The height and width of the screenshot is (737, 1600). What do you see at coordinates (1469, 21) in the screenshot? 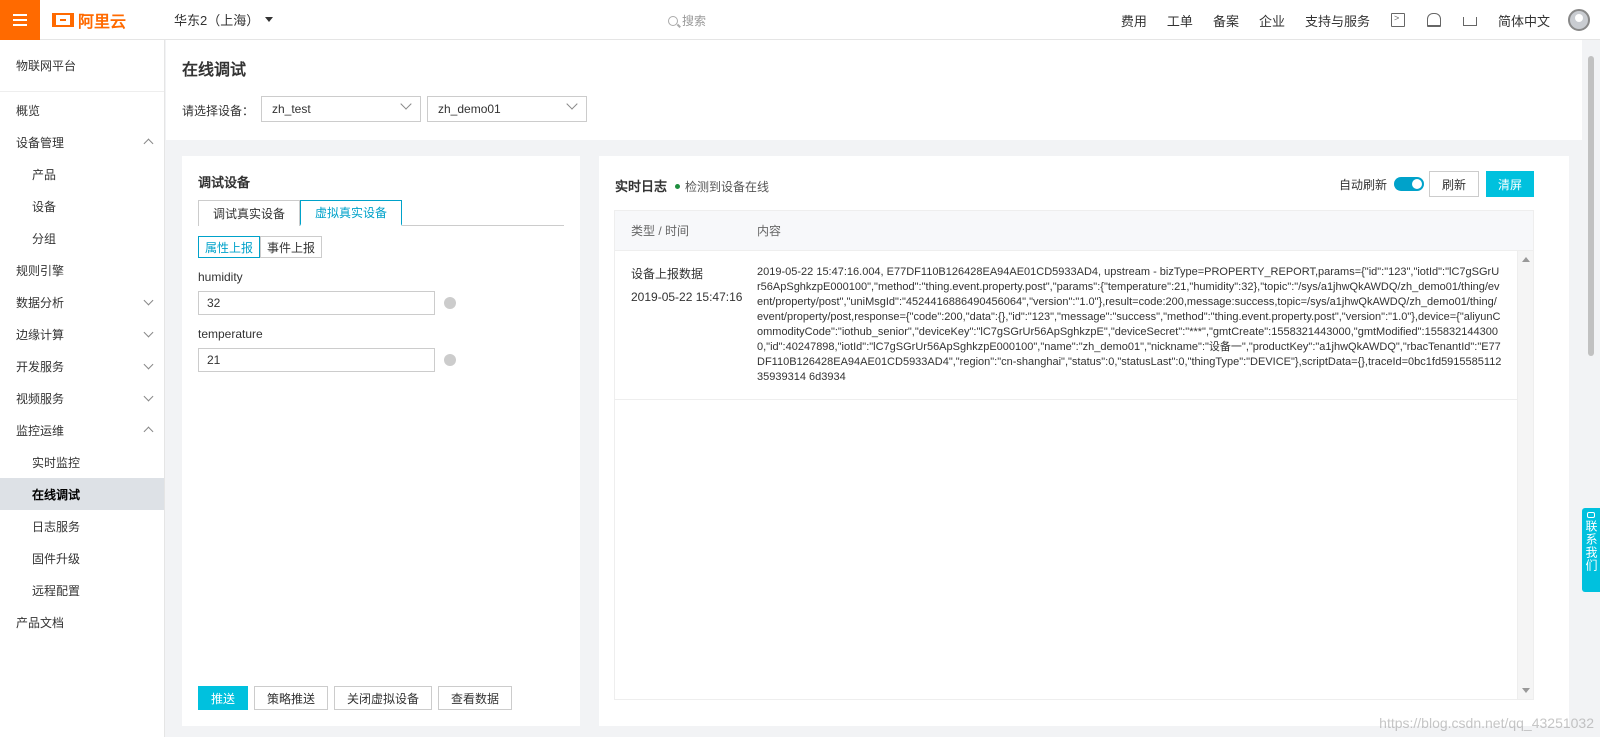
I see `cart-icon` at bounding box center [1469, 21].